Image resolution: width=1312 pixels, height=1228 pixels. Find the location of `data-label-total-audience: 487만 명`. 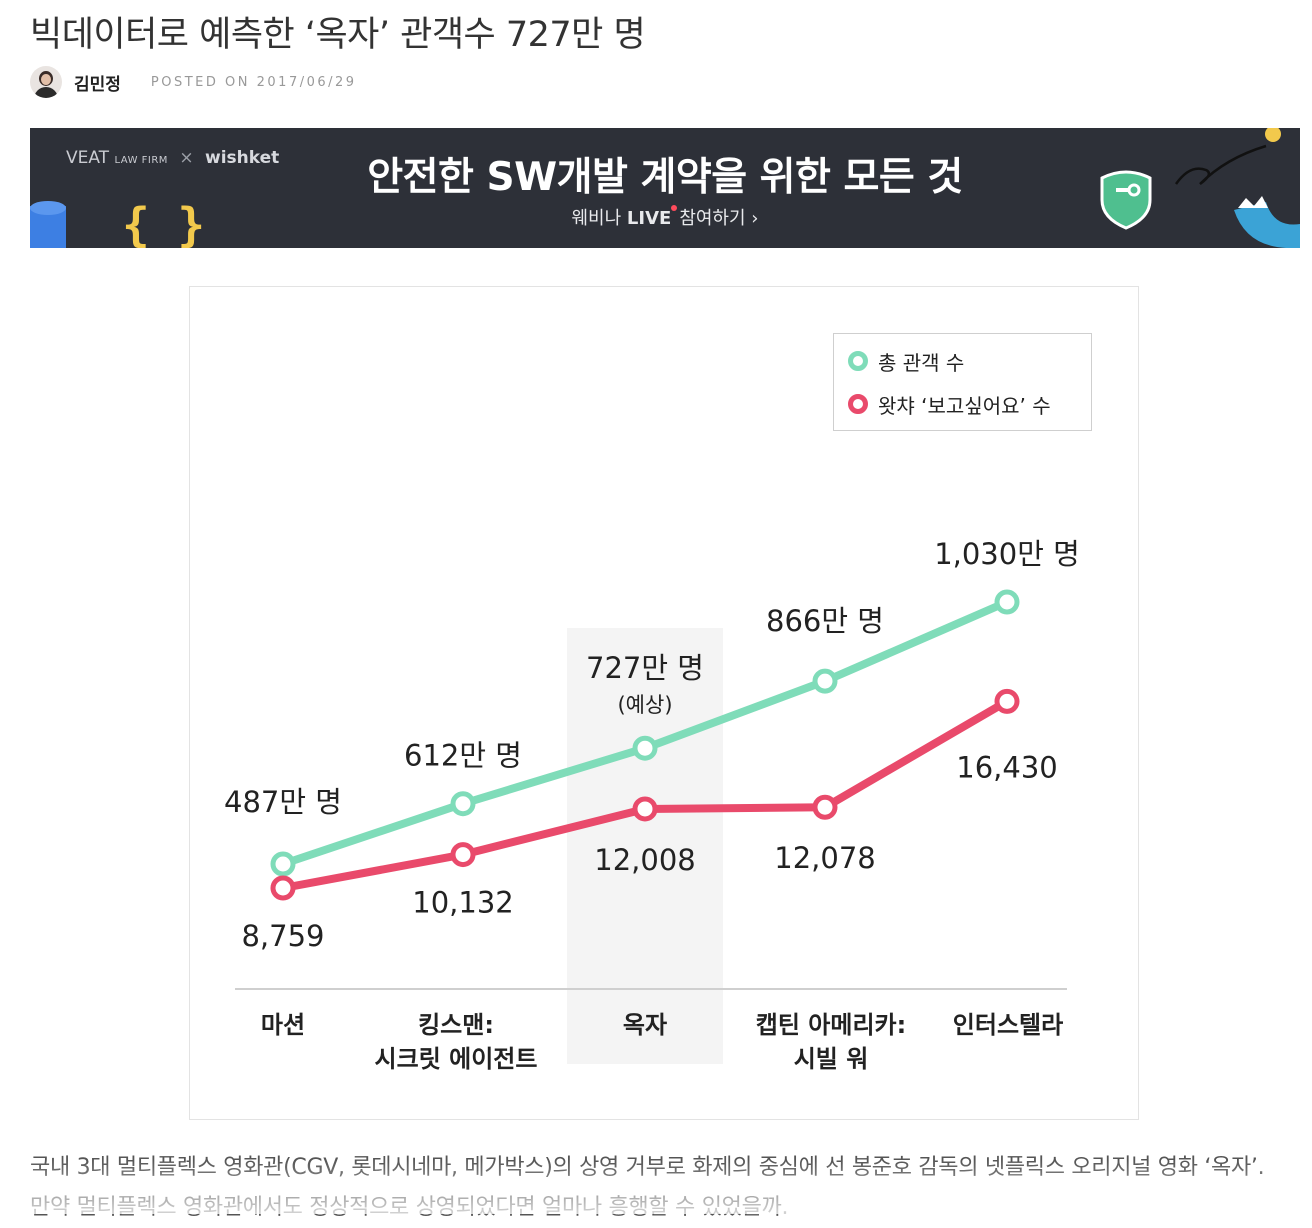

data-label-total-audience: 487만 명 is located at coordinates (283, 802).